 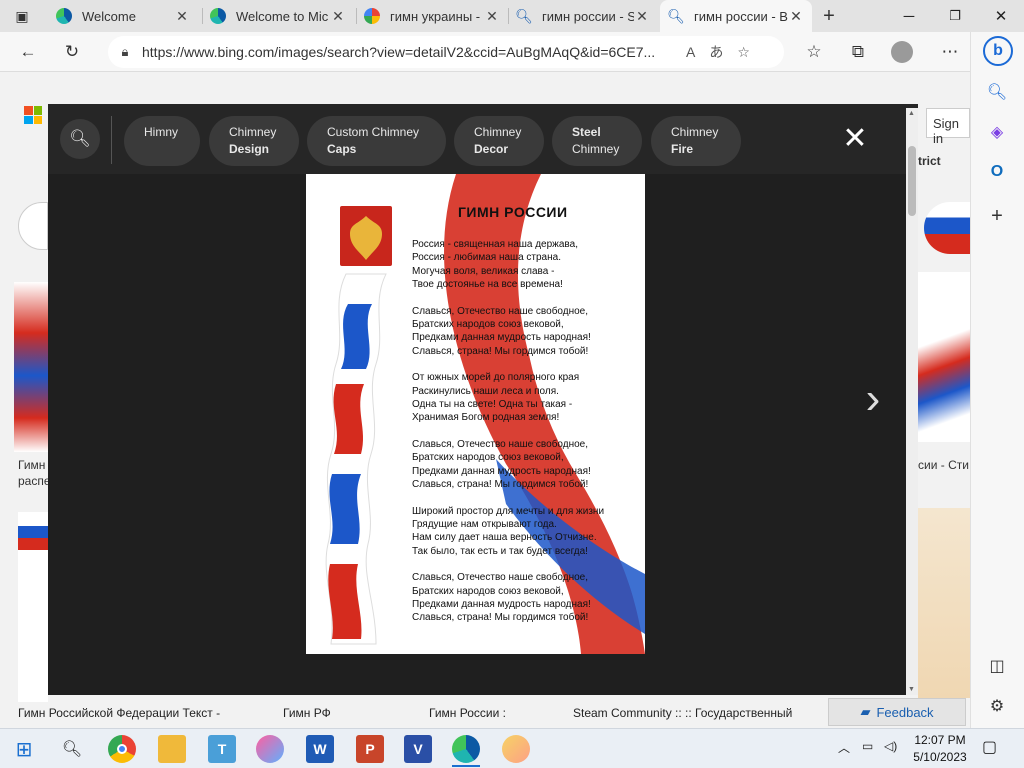 I want to click on chip-label-bold: Design, so click(x=249, y=149).